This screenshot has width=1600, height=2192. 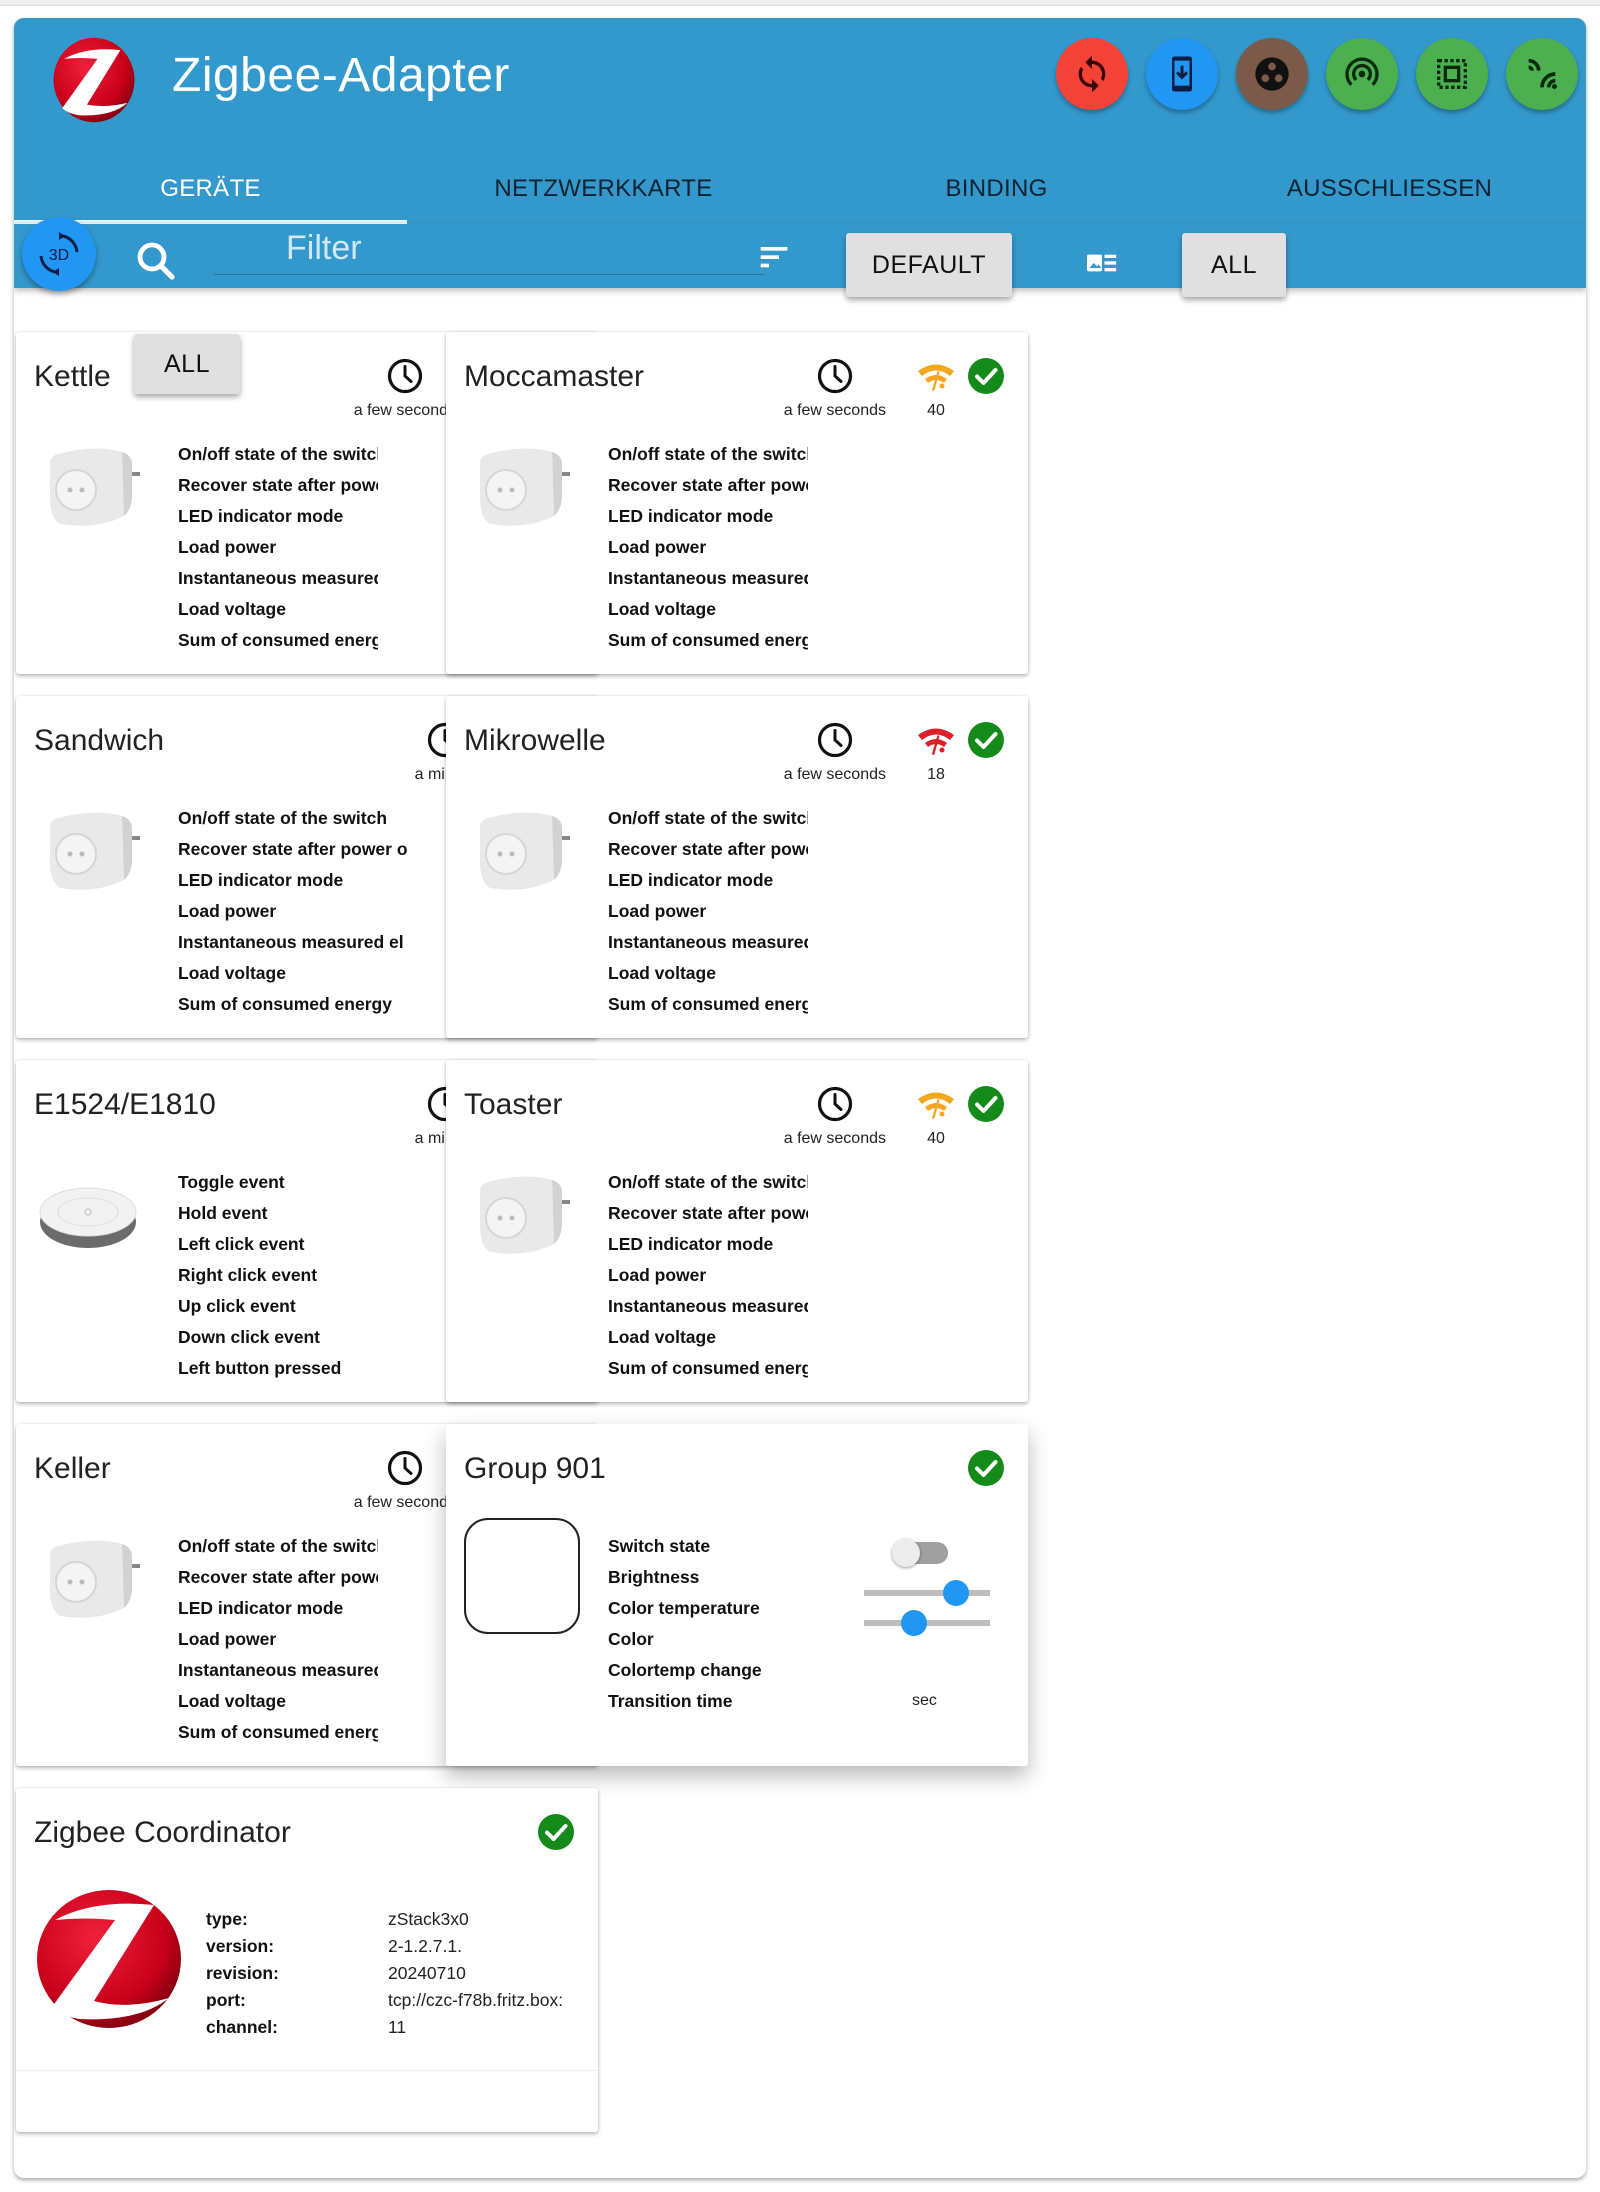 I want to click on device-prop: Left click event, so click(x=241, y=1244).